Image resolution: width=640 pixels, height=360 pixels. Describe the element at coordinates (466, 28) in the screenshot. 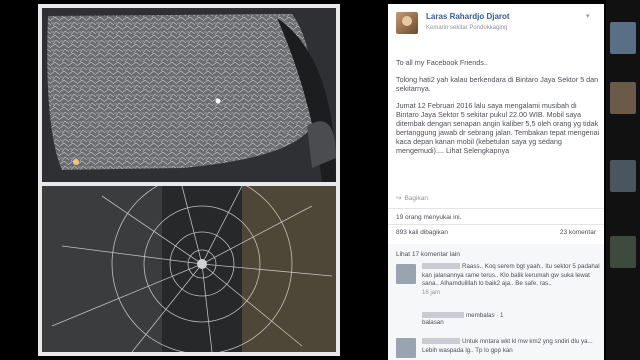

I see `post-location: Kemarin sekitar Pondokkaging` at that location.